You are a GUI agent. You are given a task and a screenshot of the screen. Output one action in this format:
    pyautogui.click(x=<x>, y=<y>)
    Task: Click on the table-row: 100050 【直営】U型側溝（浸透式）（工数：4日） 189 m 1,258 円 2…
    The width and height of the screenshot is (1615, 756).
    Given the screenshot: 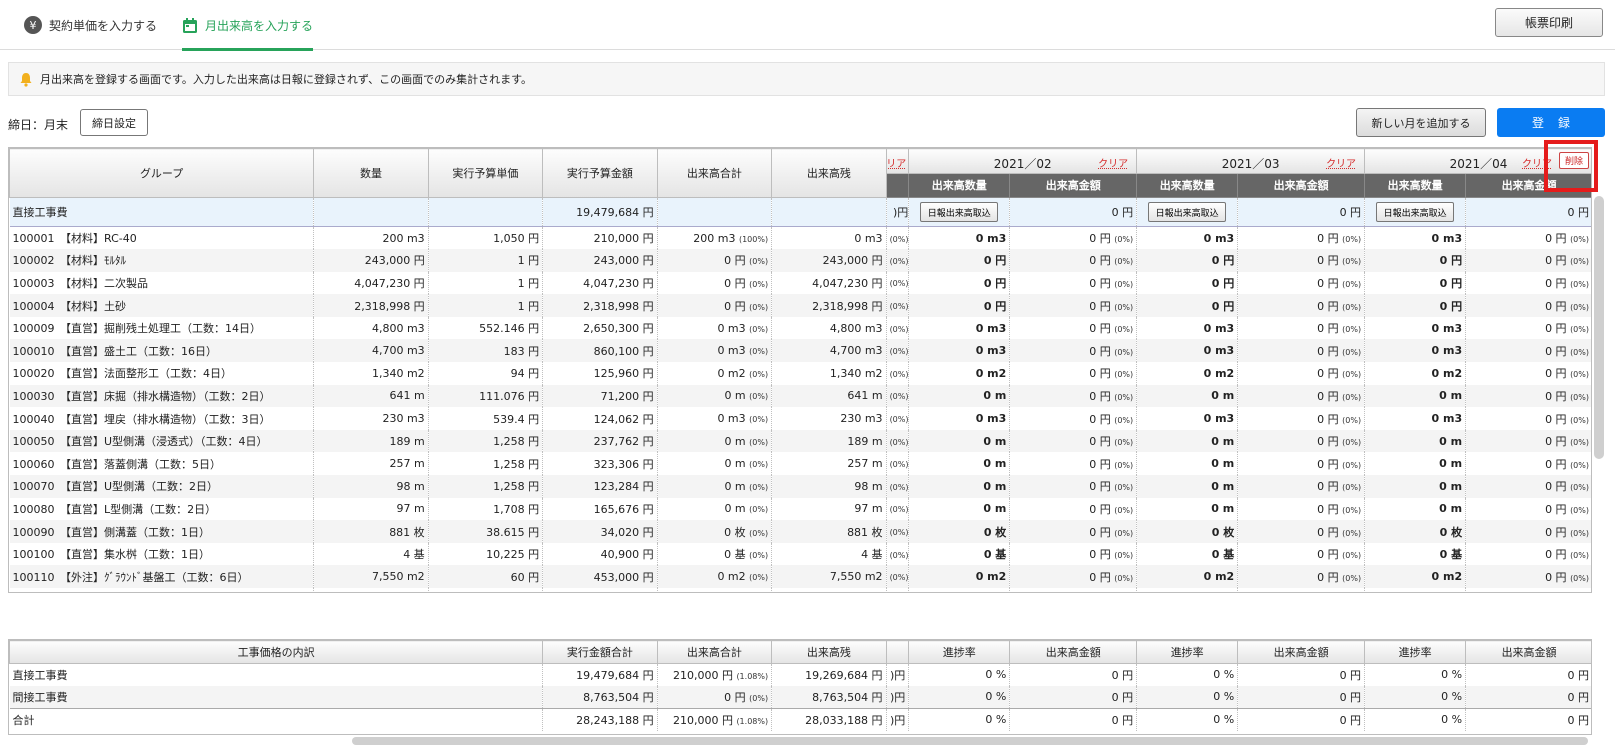 What is the action you would take?
    pyautogui.click(x=800, y=441)
    